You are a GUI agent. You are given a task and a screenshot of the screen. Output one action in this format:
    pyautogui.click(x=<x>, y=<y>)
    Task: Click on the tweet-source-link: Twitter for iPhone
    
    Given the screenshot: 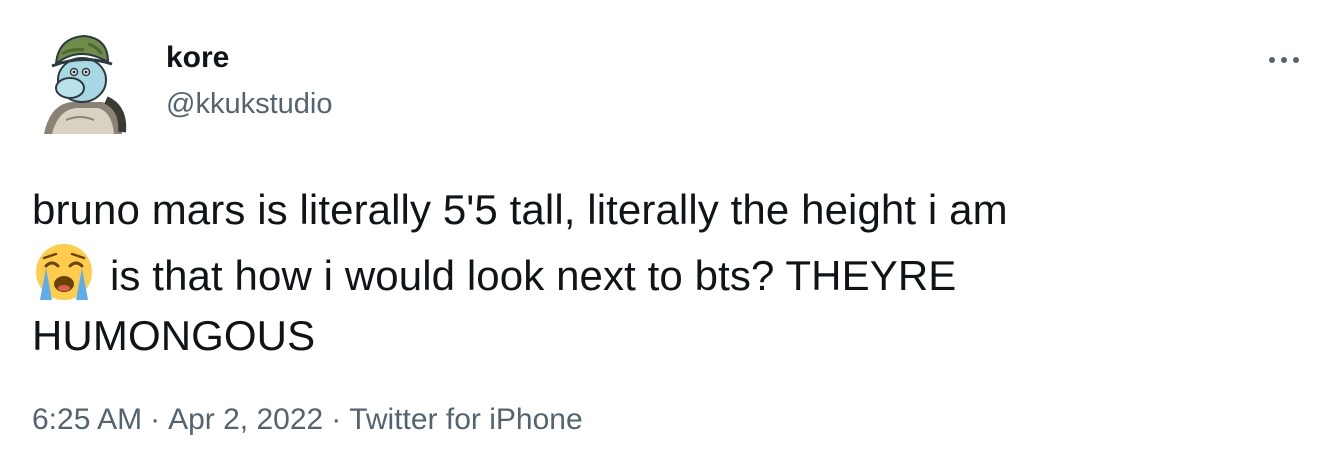 What is the action you would take?
    pyautogui.click(x=465, y=419)
    